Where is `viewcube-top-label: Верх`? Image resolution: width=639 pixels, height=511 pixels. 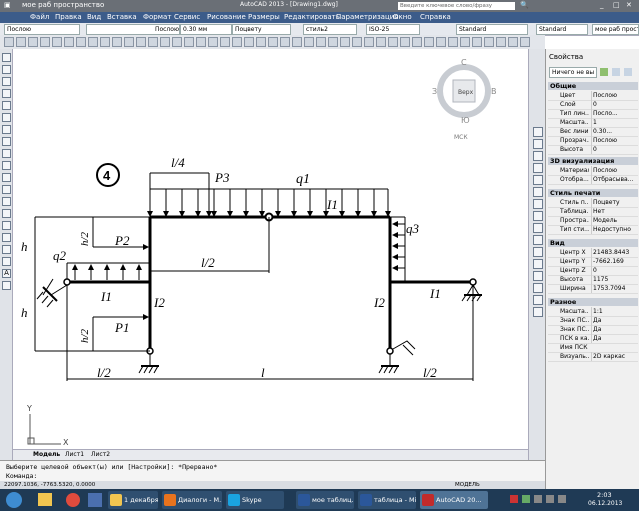 viewcube-top-label: Верх is located at coordinates (466, 92).